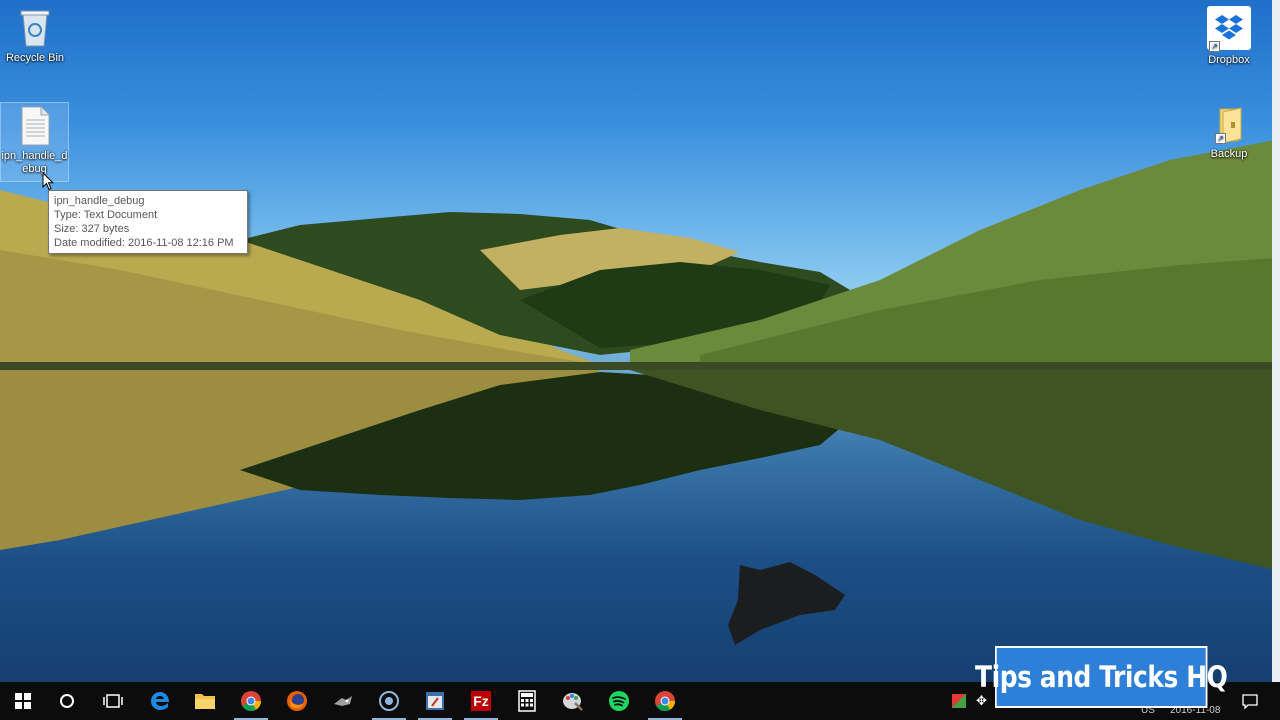  What do you see at coordinates (144, 243) in the screenshot?
I see `tooltip-date-modified: Date modified: 2016-11-08 12:16 PM` at bounding box center [144, 243].